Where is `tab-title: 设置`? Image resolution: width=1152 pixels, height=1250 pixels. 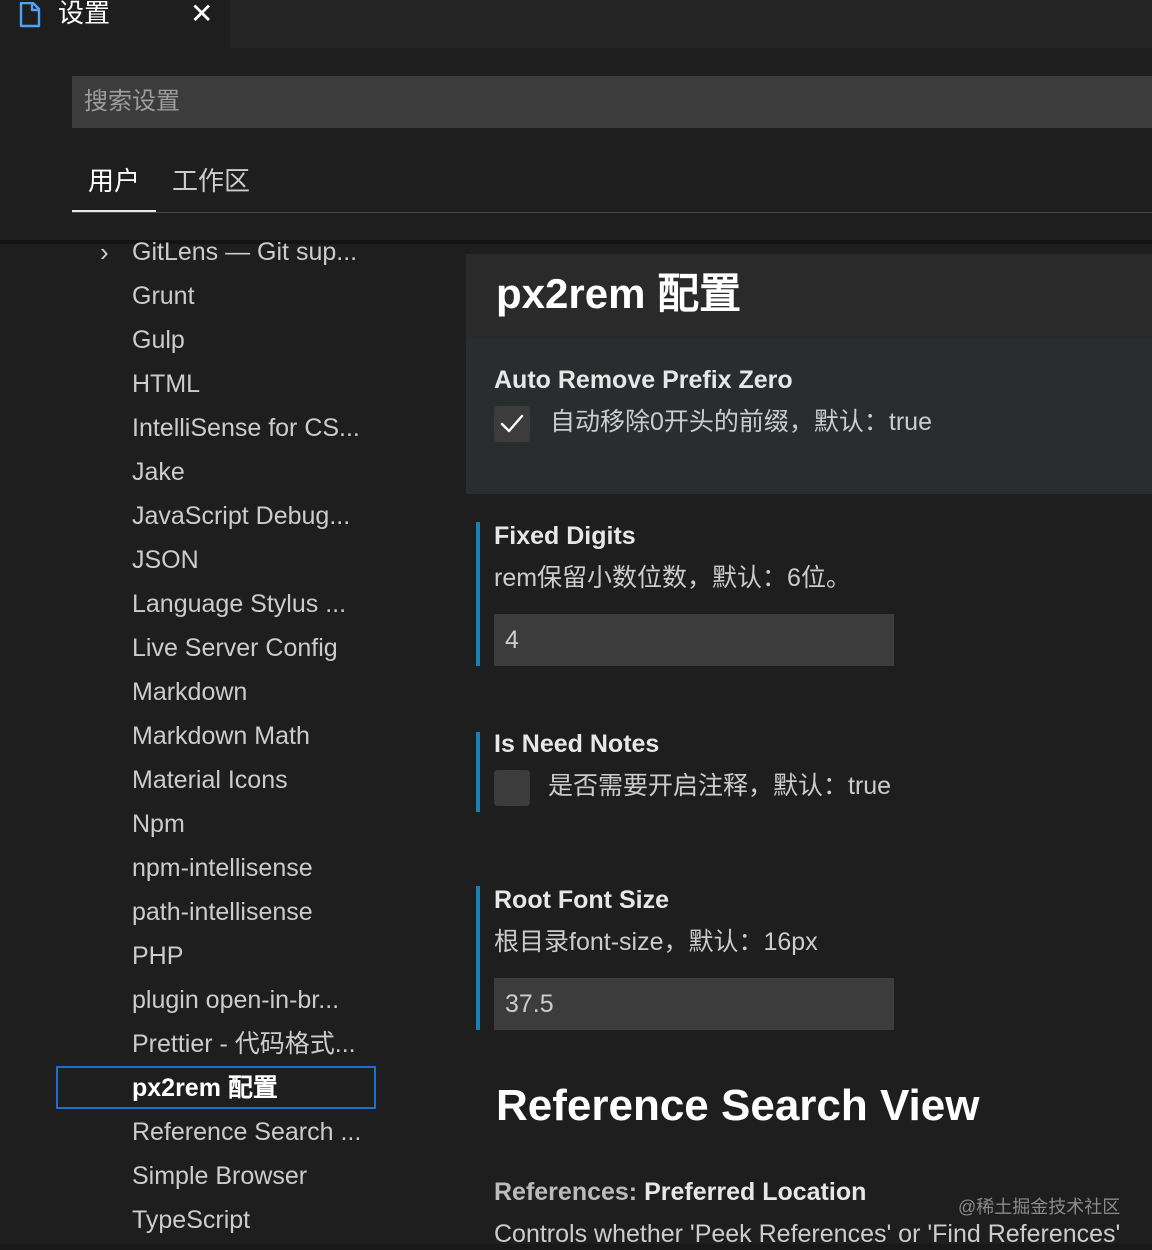
tab-title: 设置 is located at coordinates (84, 14).